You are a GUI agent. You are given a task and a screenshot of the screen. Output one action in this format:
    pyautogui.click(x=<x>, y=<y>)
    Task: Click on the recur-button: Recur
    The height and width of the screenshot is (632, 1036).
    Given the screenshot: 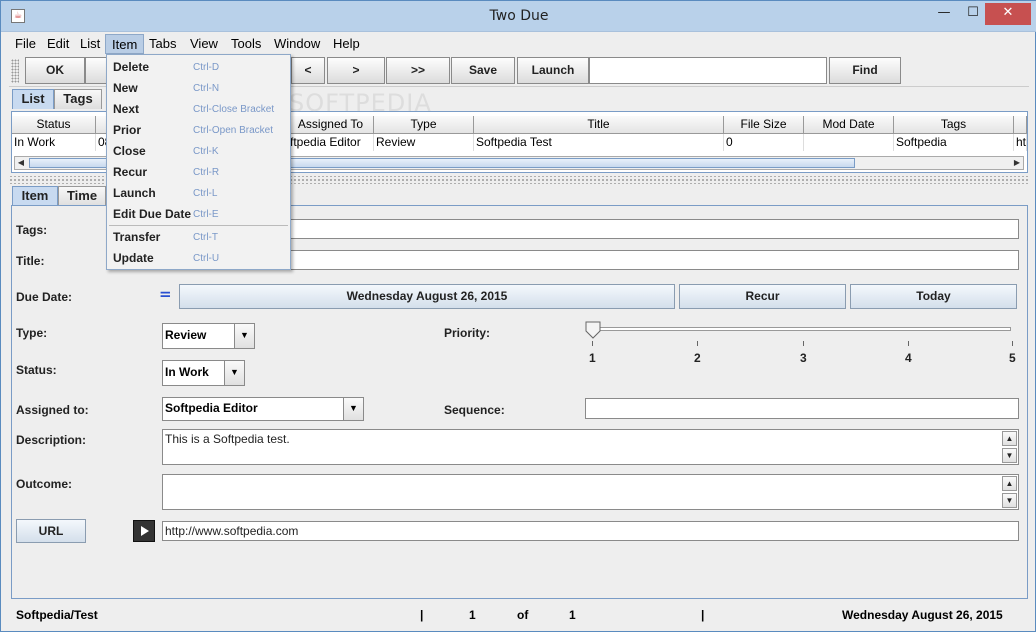 What is the action you would take?
    pyautogui.click(x=762, y=296)
    